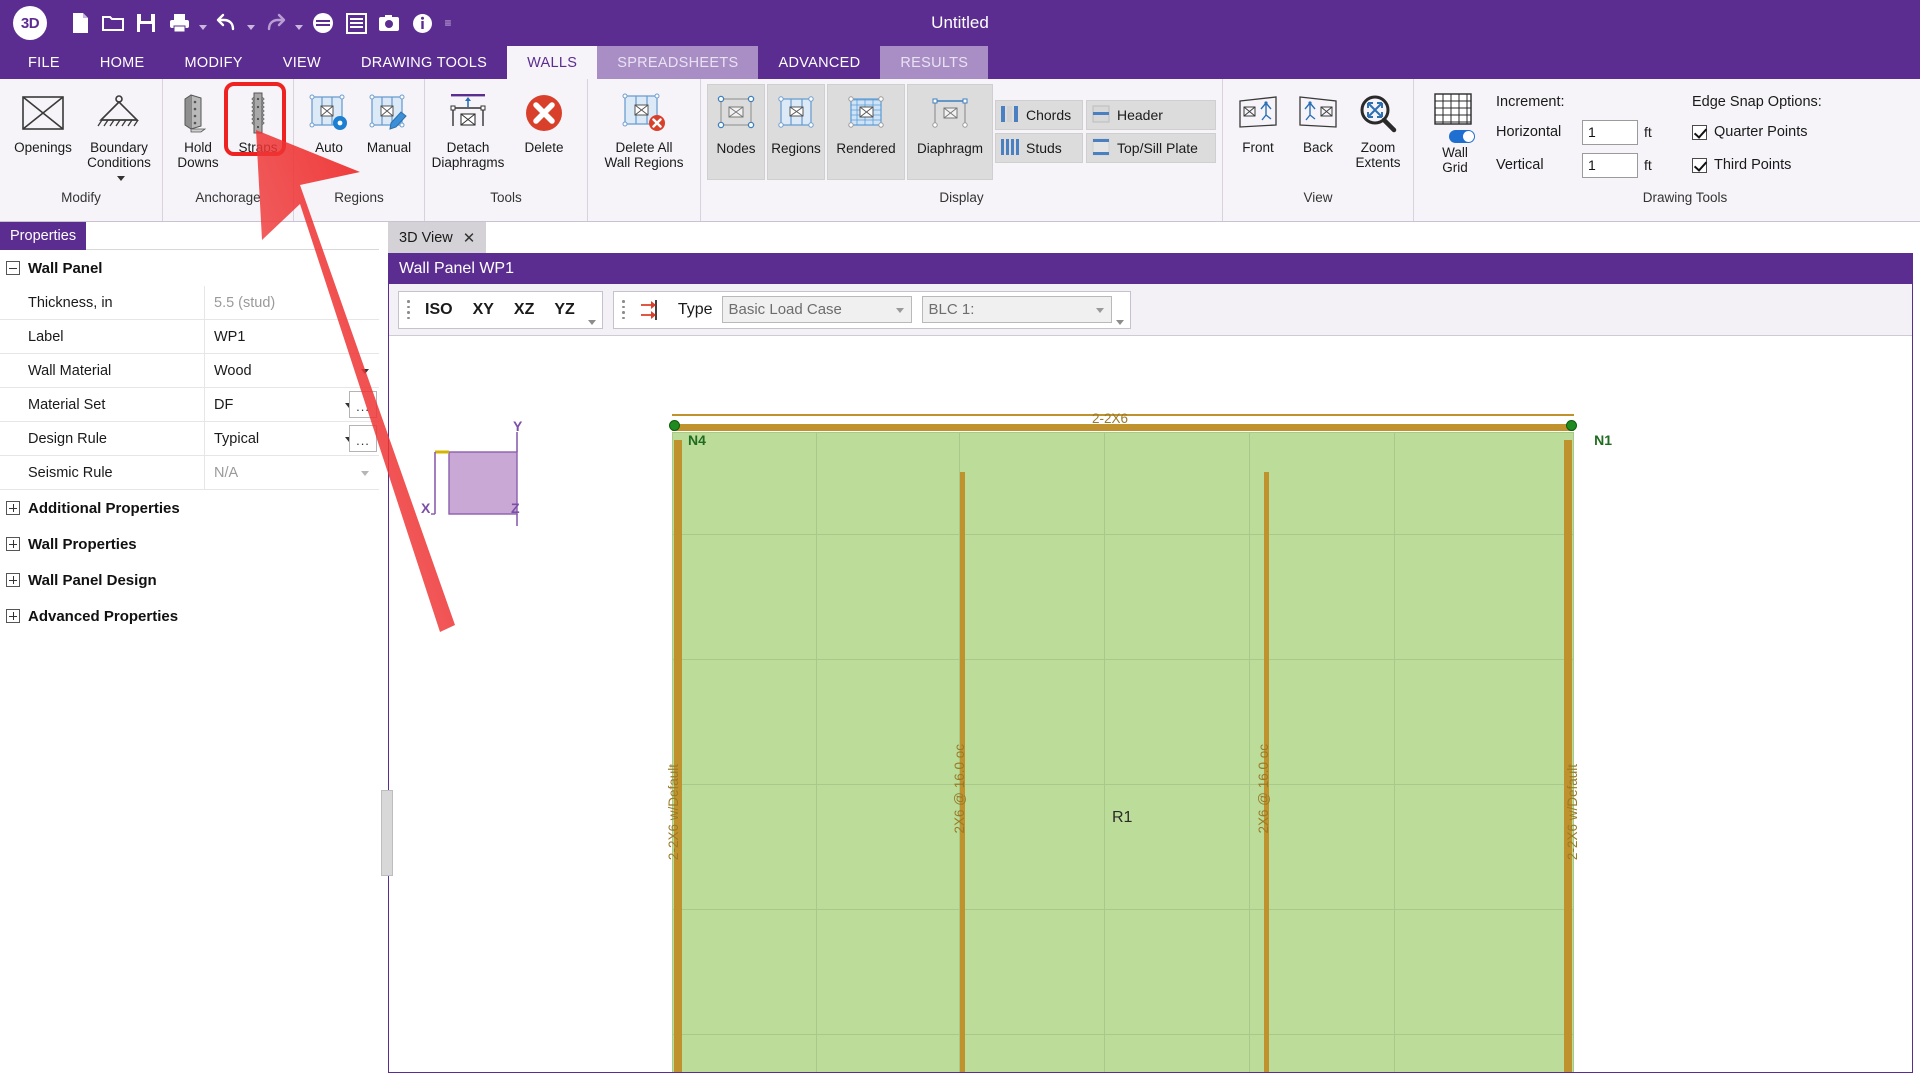  What do you see at coordinates (424, 62) in the screenshot?
I see `tab-drawing-tools: DRAWING TOOLS` at bounding box center [424, 62].